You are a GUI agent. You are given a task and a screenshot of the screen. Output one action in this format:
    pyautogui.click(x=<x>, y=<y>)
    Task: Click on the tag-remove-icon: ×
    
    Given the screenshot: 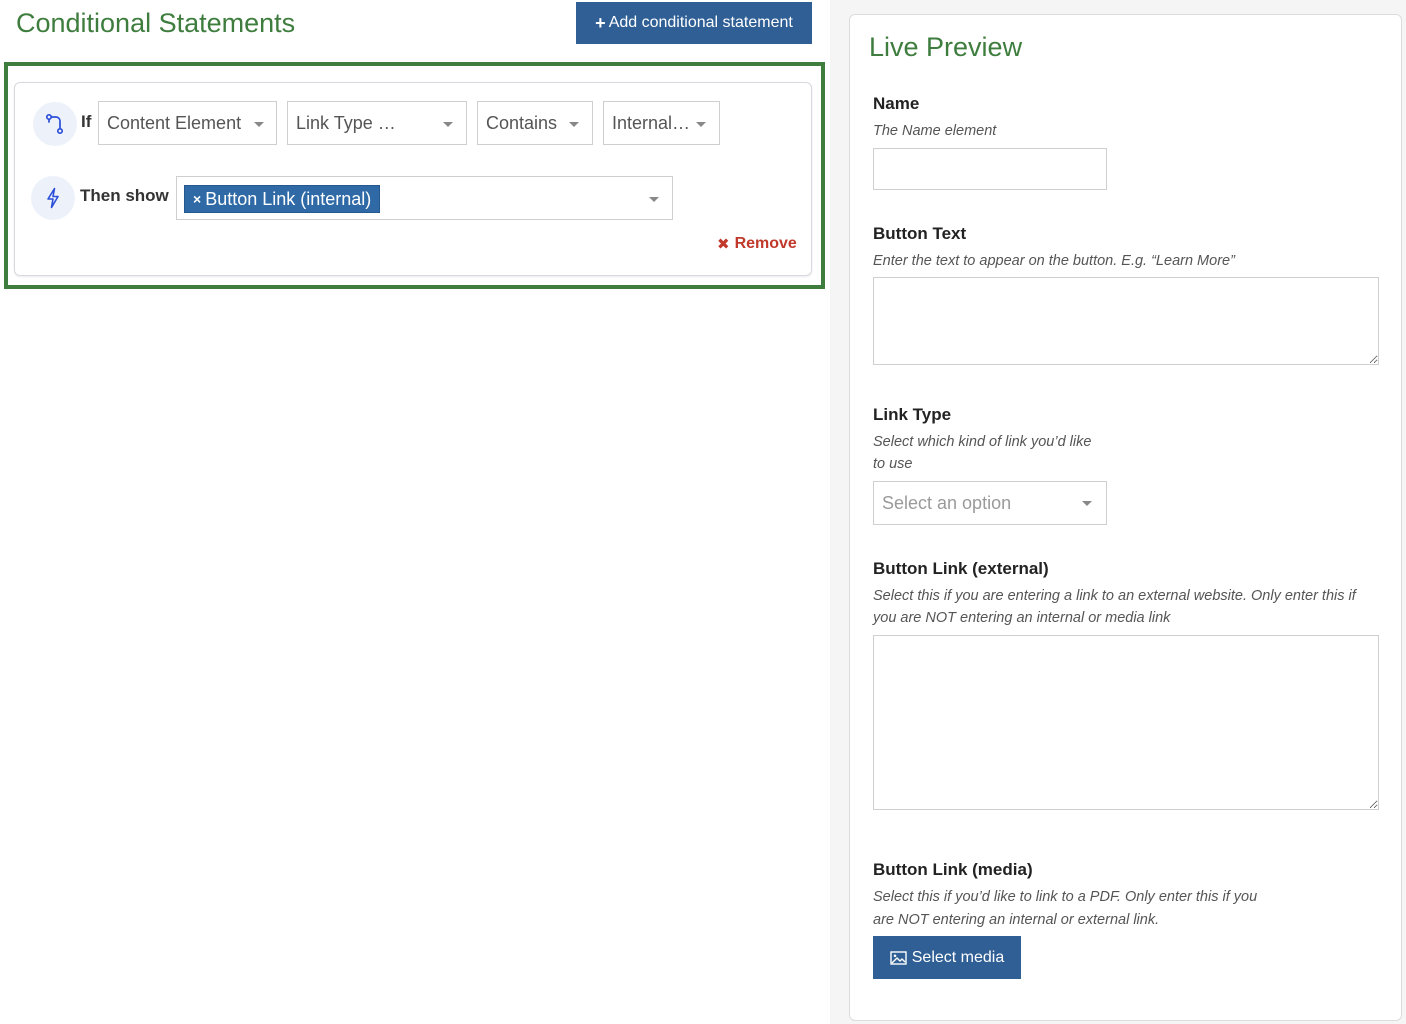 What is the action you would take?
    pyautogui.click(x=197, y=199)
    